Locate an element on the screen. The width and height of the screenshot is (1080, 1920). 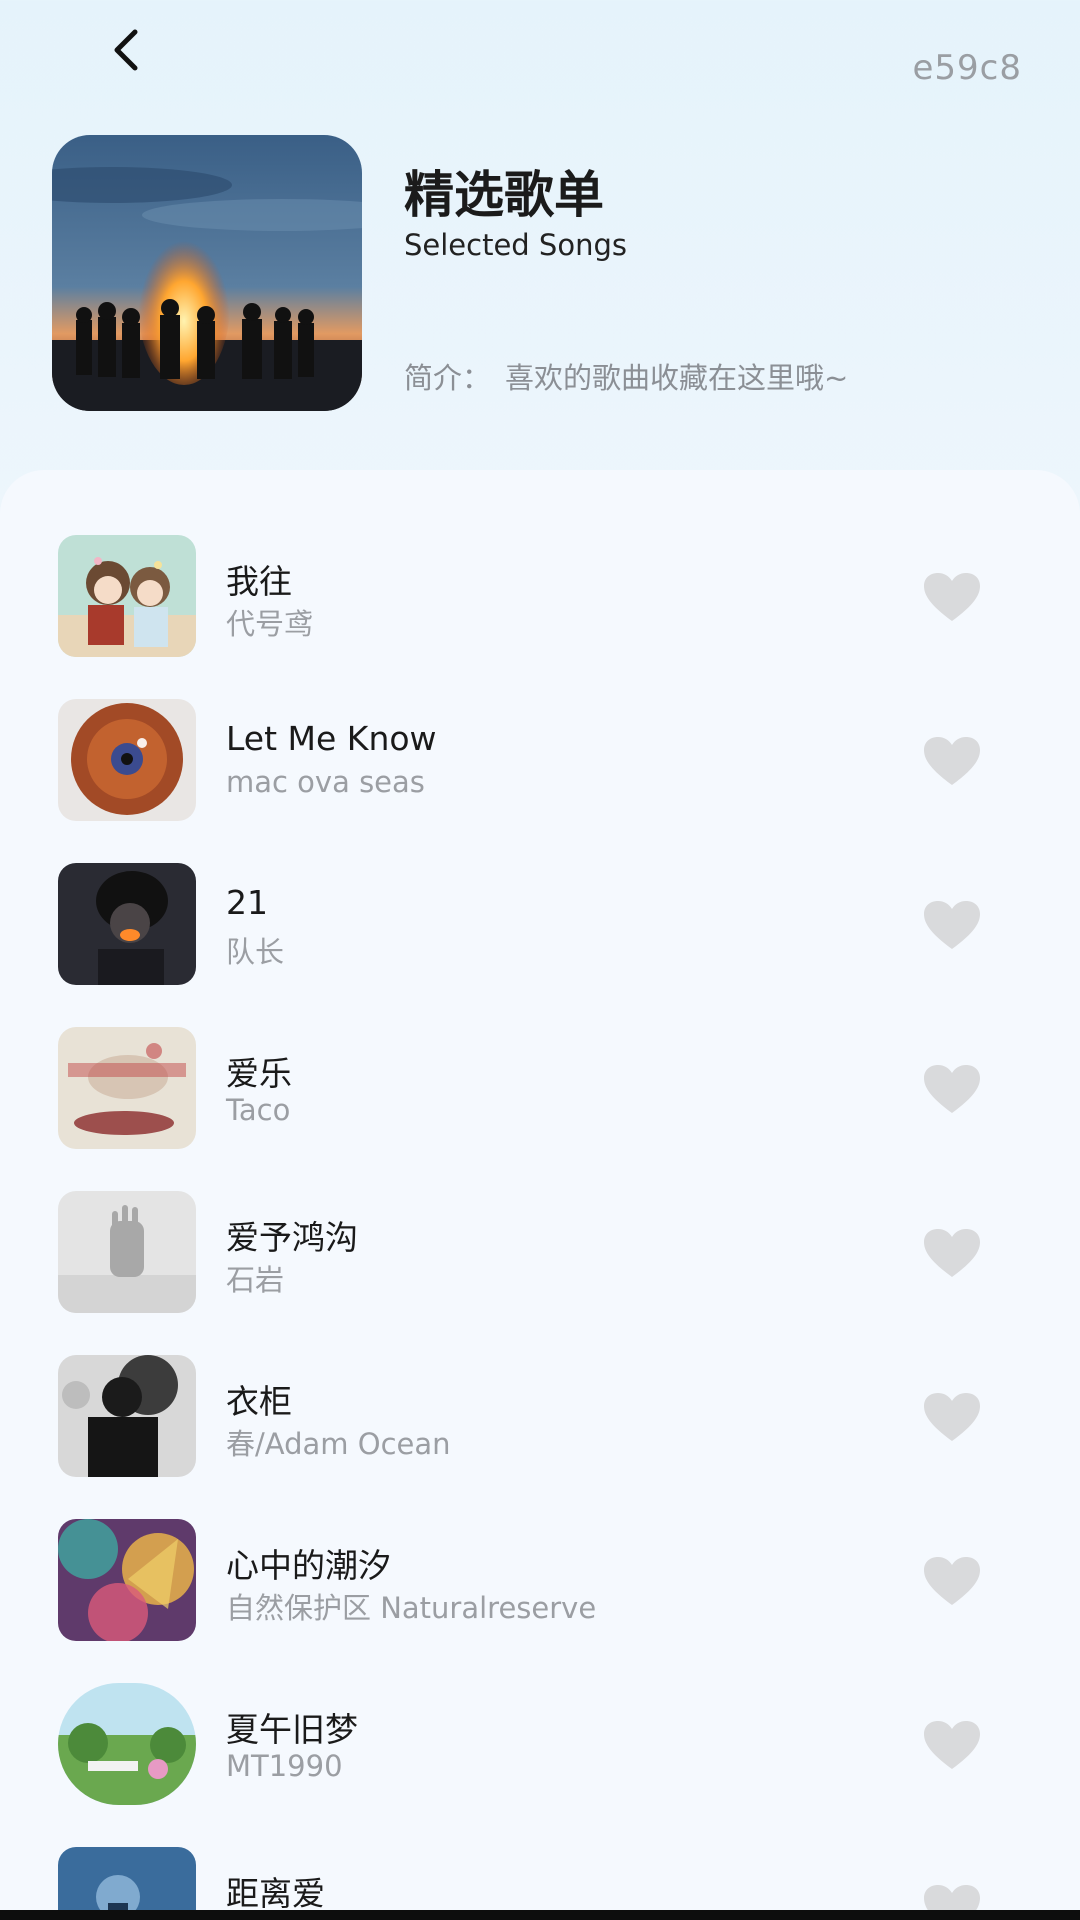
intro-text: 喜欢的歌曲收藏在这里哦~ is located at coordinates (677, 378).